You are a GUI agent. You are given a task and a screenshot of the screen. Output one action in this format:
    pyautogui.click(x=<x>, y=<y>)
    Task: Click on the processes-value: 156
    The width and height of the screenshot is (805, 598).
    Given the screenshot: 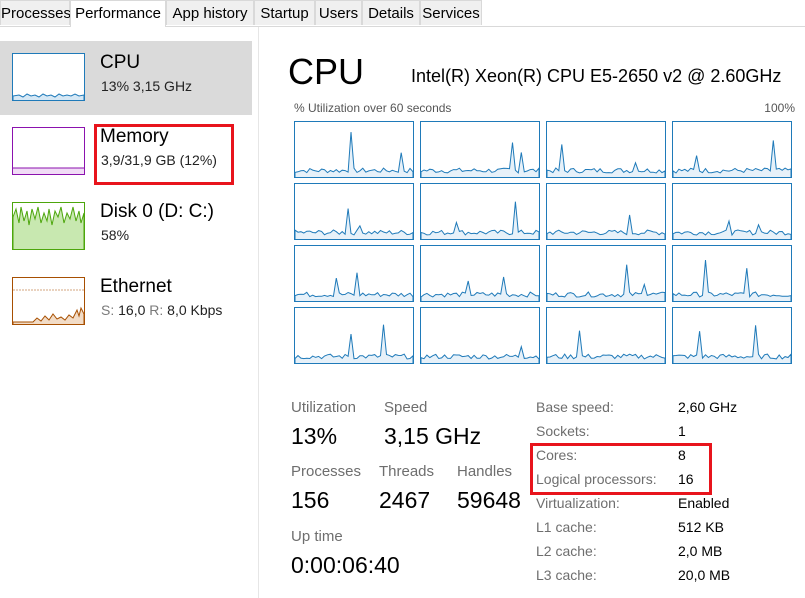 What is the action you would take?
    pyautogui.click(x=310, y=500)
    